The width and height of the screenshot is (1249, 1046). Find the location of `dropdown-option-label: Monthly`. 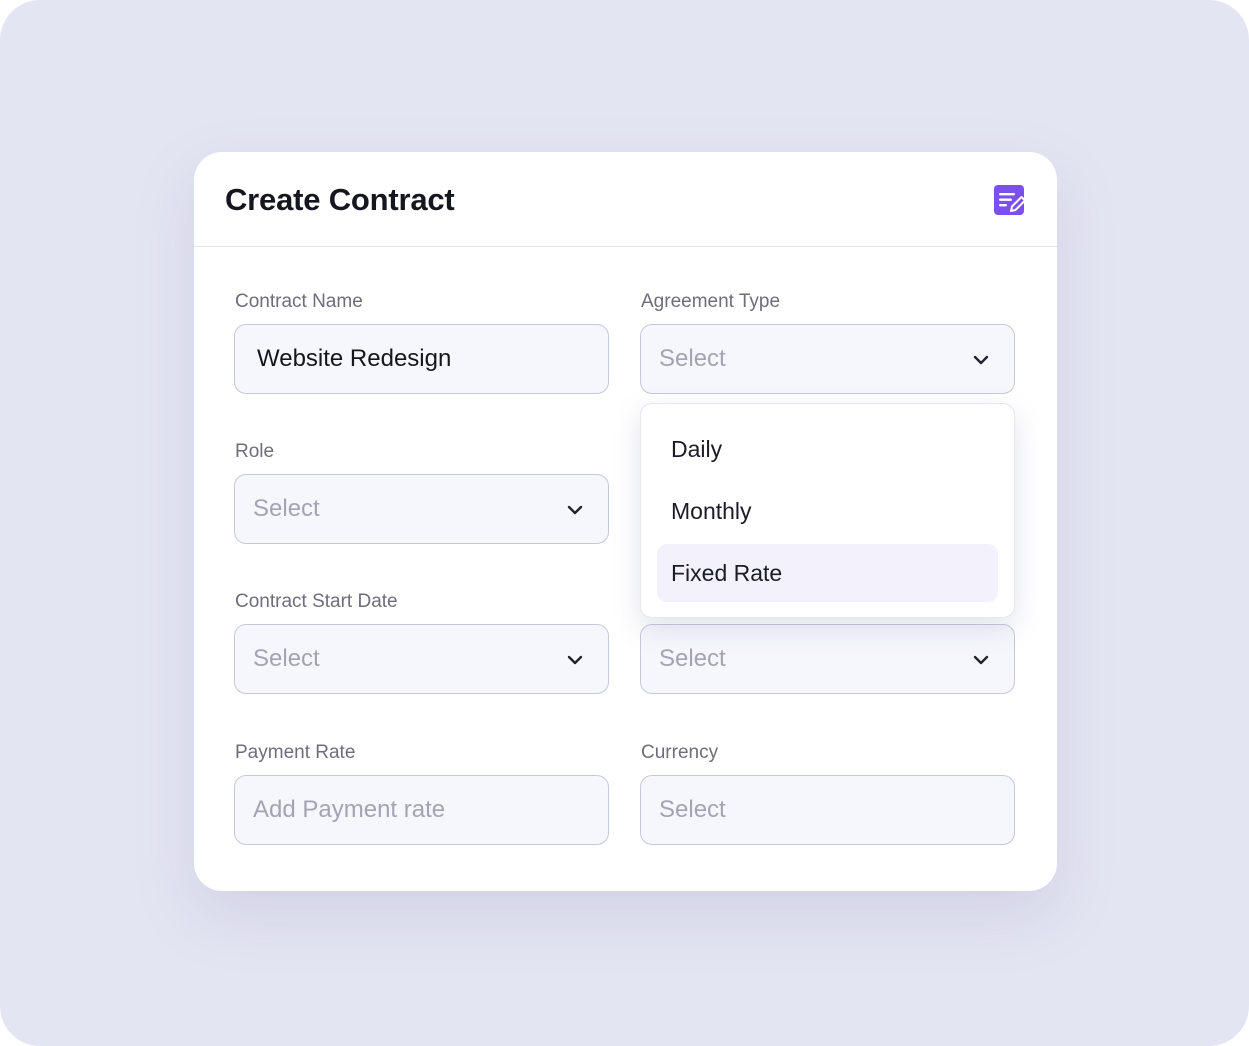

dropdown-option-label: Monthly is located at coordinates (711, 511).